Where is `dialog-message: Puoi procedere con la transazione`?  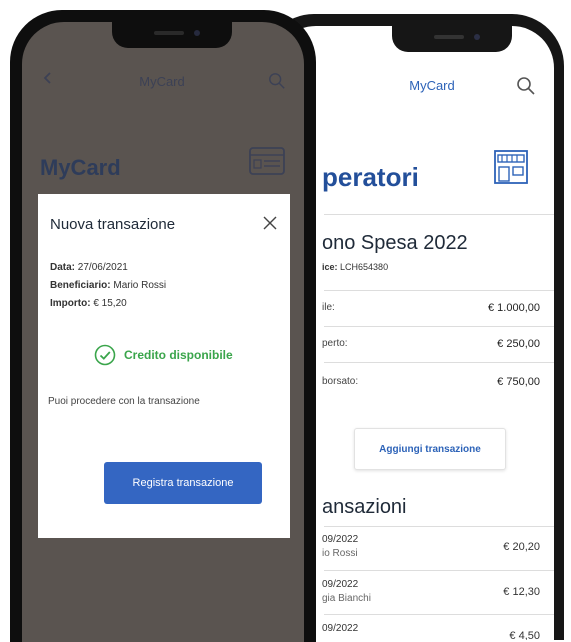 dialog-message: Puoi procedere con la transazione is located at coordinates (124, 401).